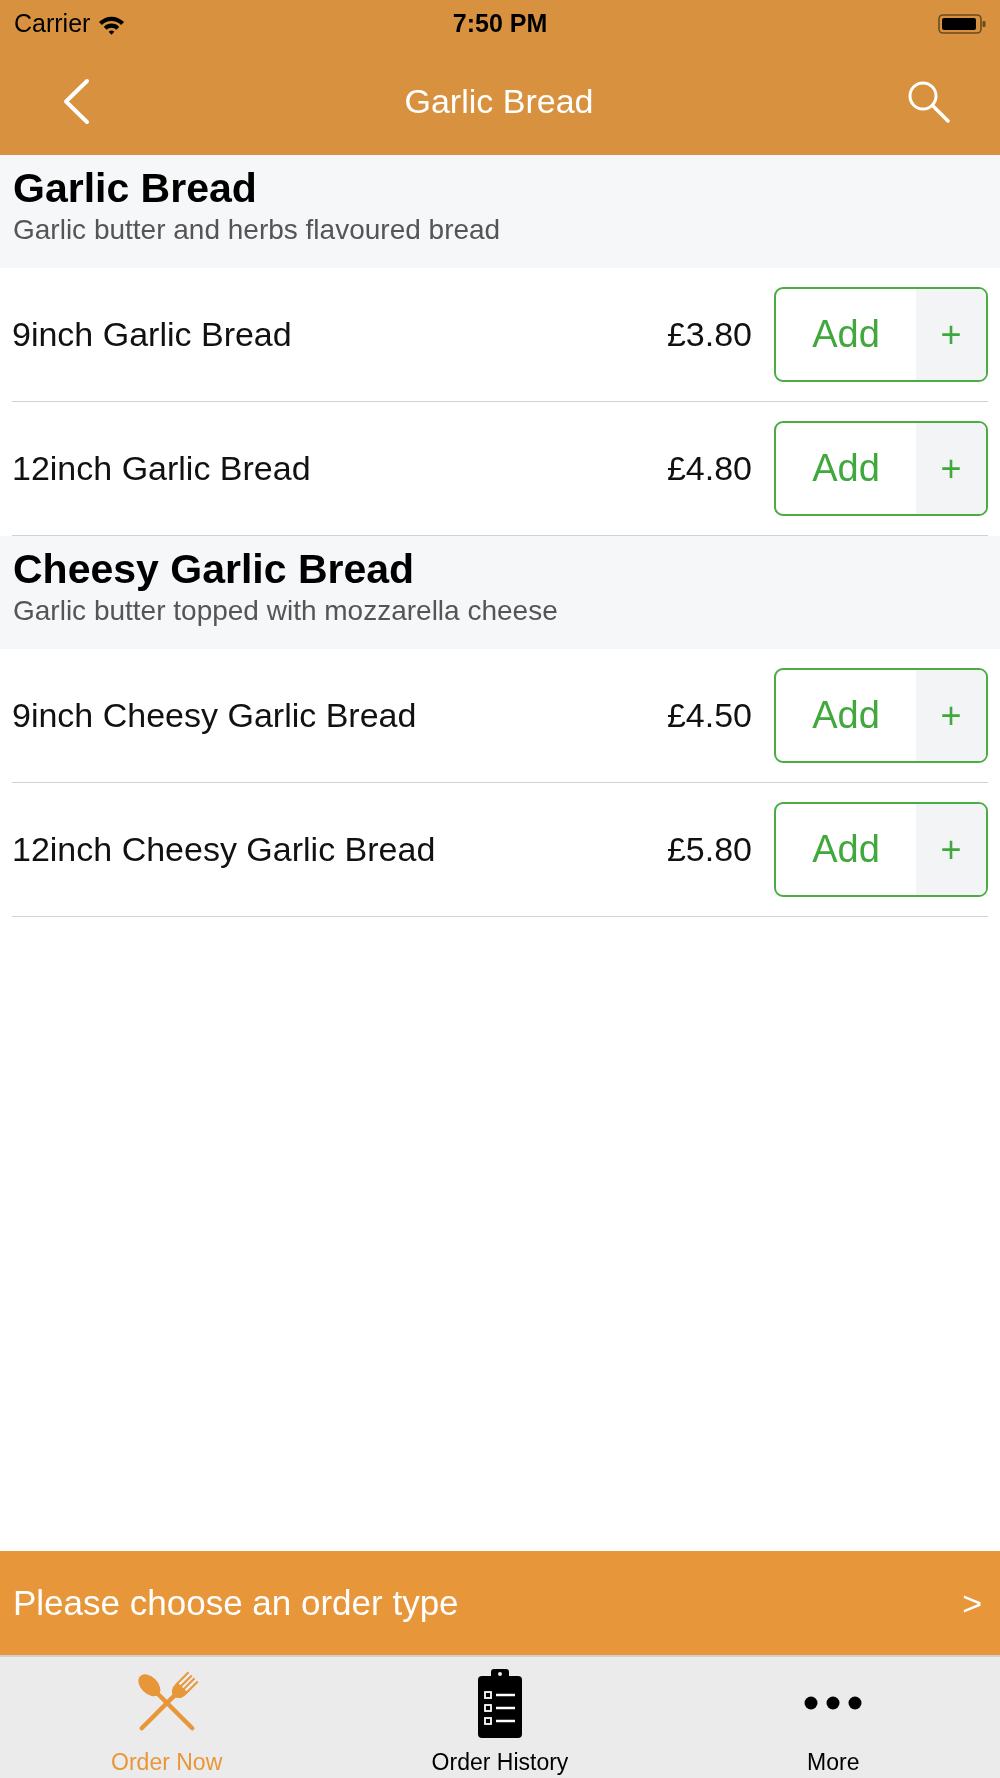 The image size is (1000, 1778). What do you see at coordinates (709, 468) in the screenshot?
I see `item-price: £4.80` at bounding box center [709, 468].